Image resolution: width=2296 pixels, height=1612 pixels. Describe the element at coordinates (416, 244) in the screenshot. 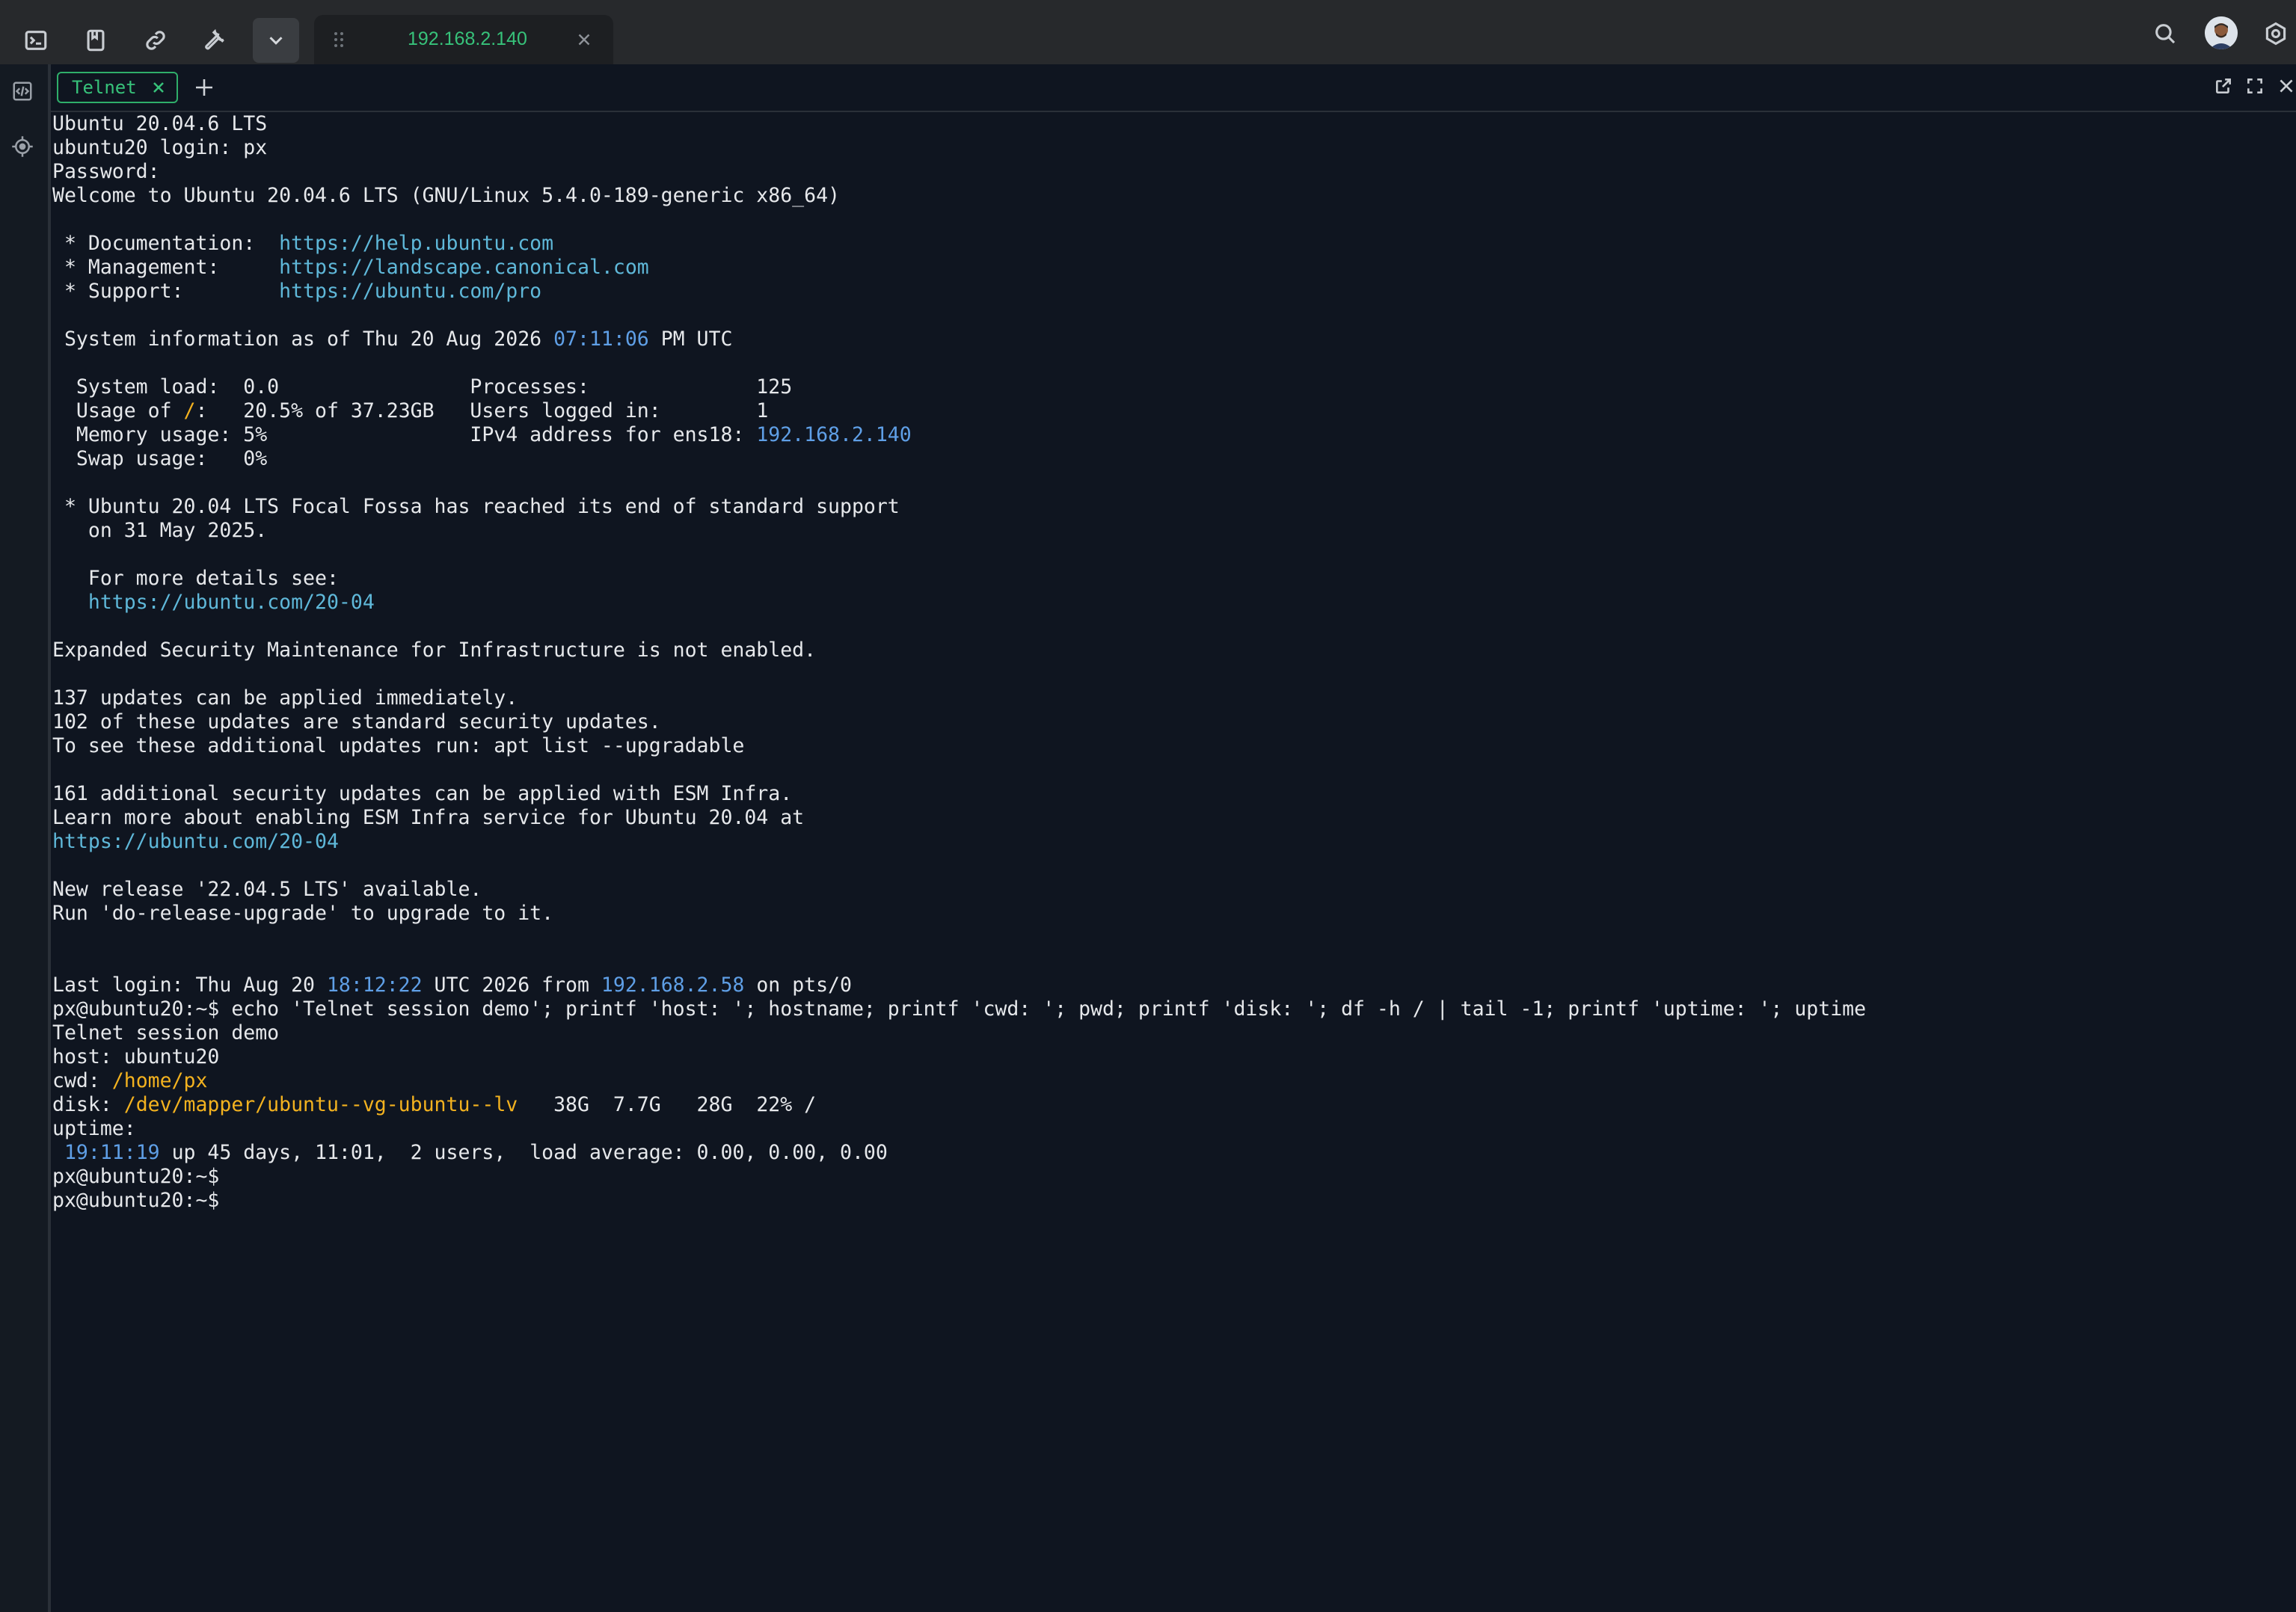

I see `terminal-link: https://help.ubuntu.com` at that location.